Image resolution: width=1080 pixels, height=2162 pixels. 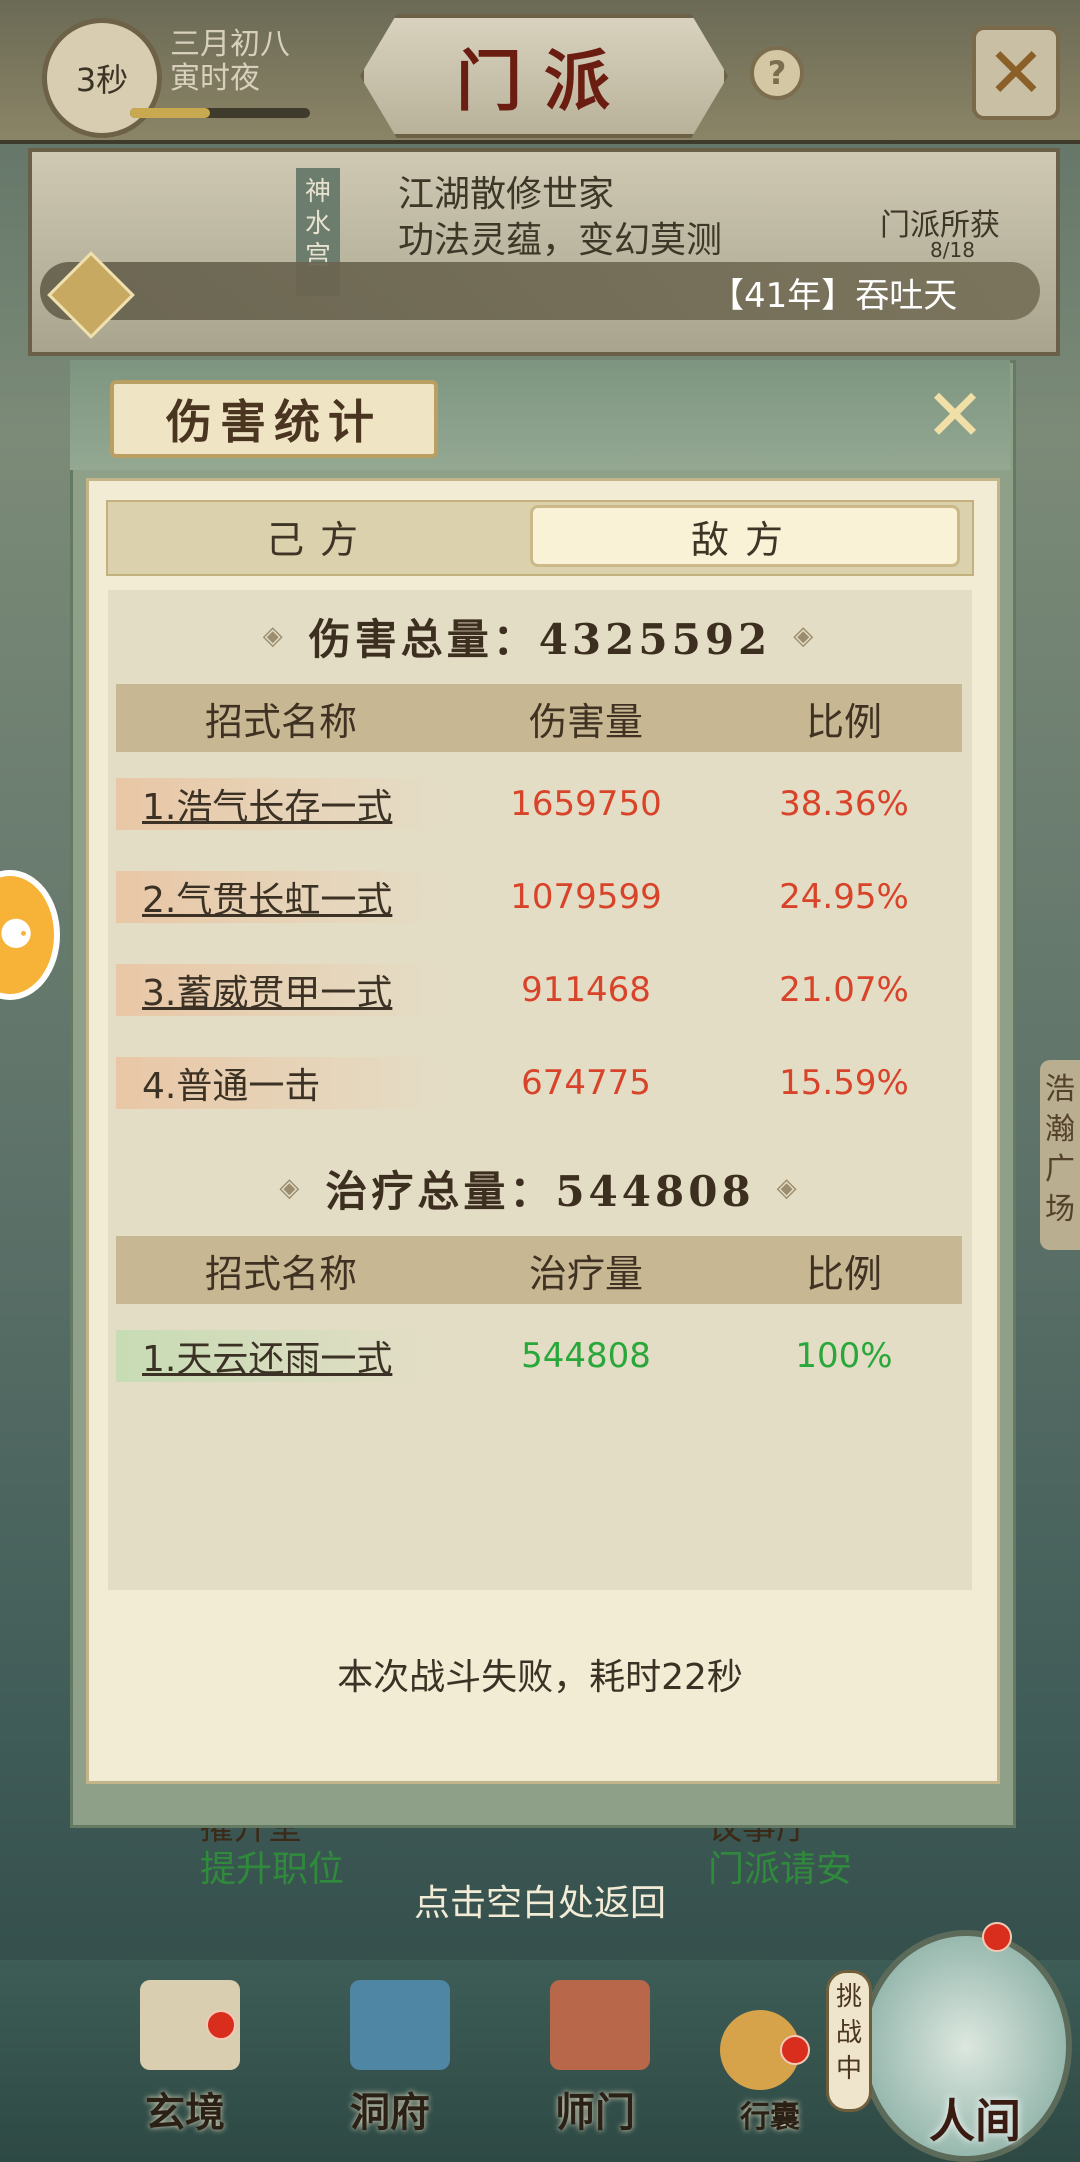 I want to click on move-name-link: 1.浩气长存一式, so click(x=281, y=804).